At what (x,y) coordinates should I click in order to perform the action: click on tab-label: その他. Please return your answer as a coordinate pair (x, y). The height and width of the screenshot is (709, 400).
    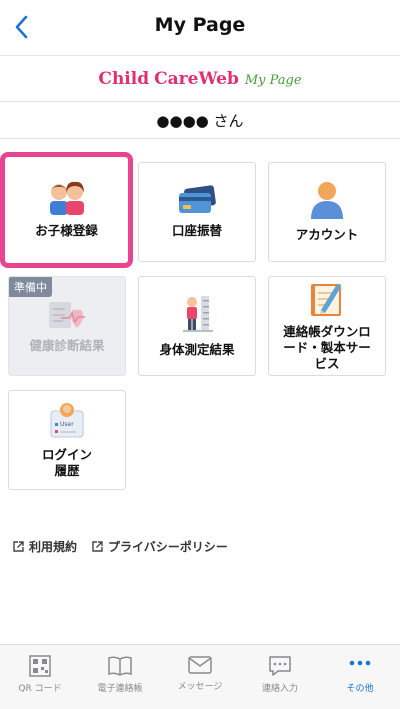
    Looking at the image, I should click on (360, 689).